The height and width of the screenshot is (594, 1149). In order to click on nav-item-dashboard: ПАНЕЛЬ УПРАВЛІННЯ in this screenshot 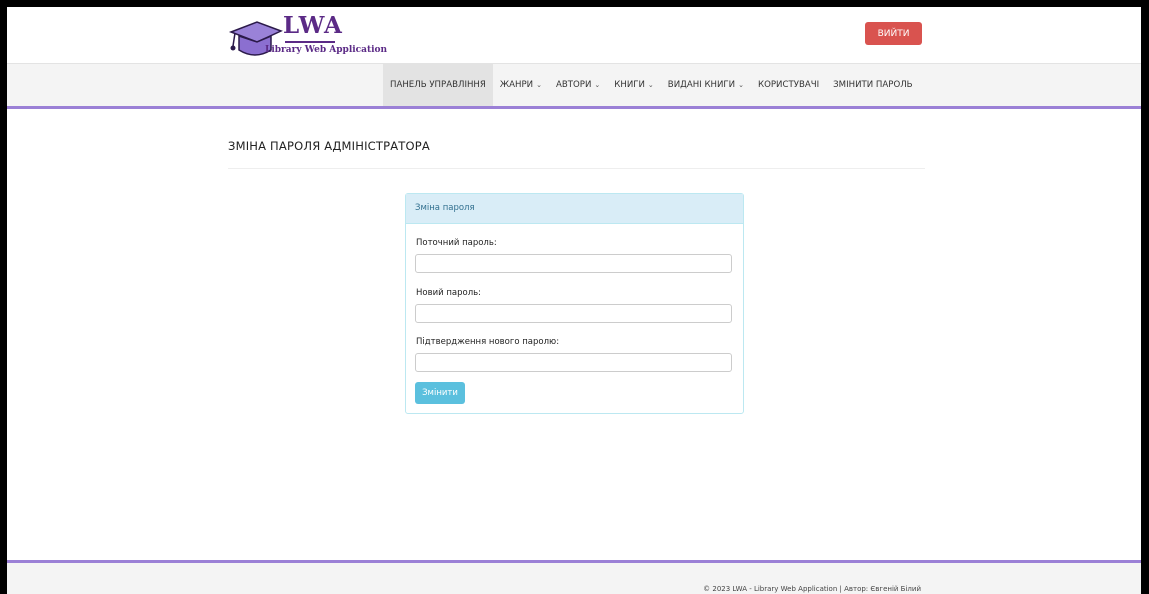, I will do `click(438, 85)`.